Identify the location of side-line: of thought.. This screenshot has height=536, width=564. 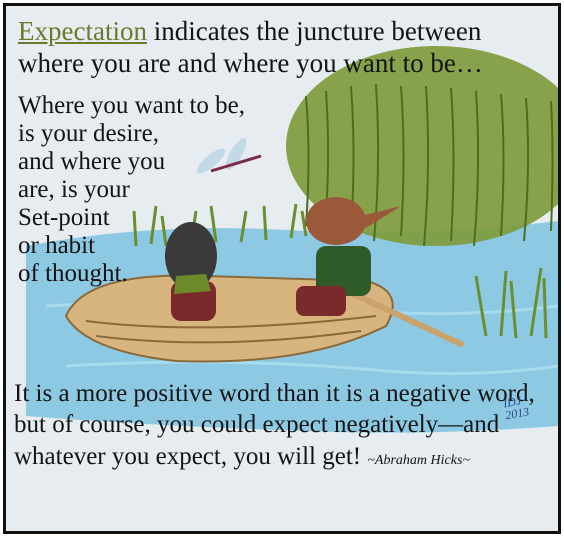
(73, 273).